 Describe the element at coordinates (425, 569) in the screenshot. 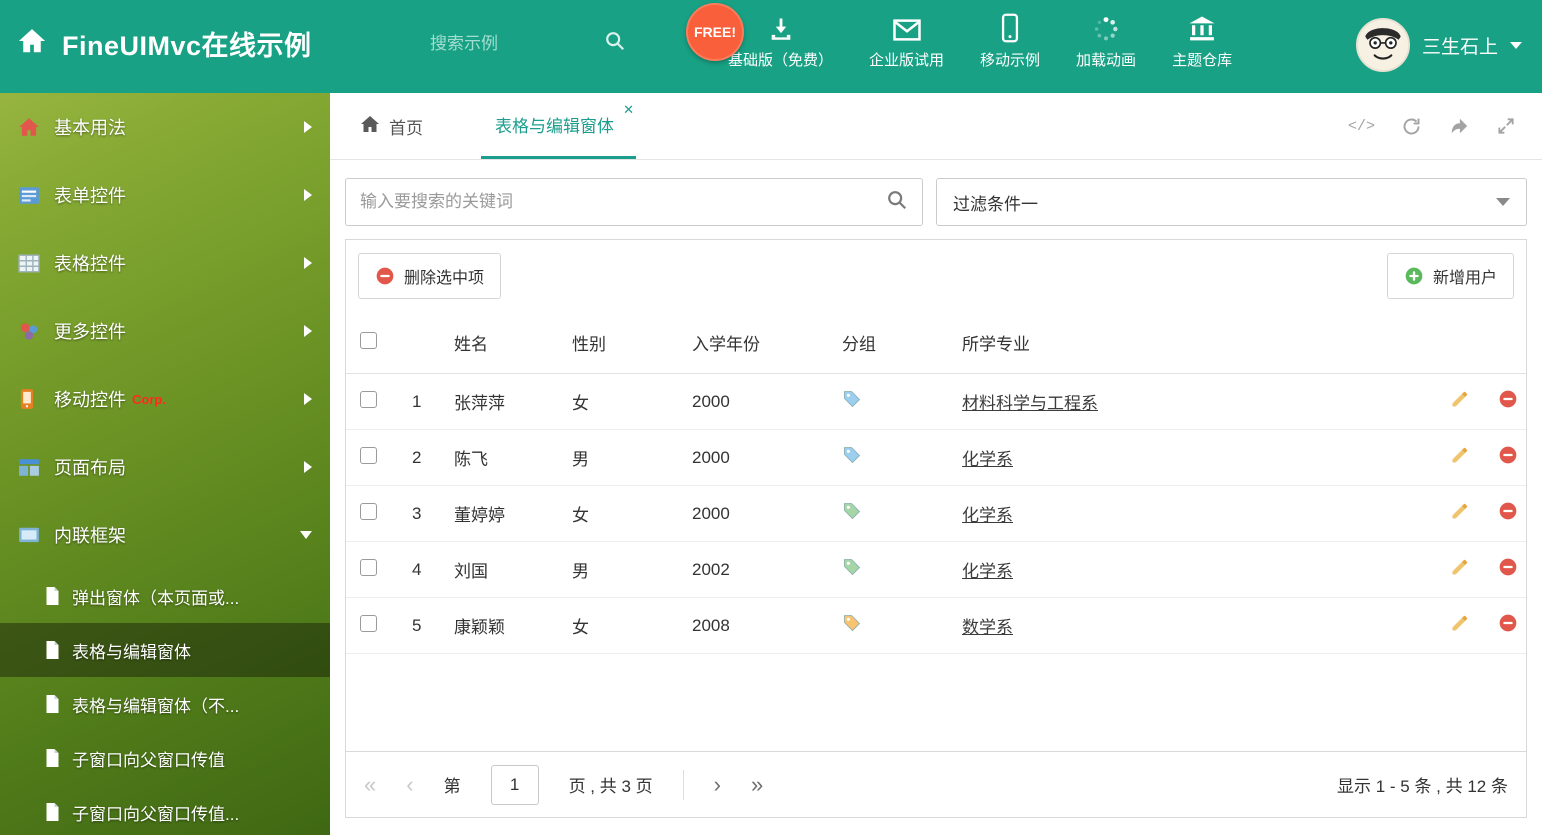

I see `row-number: 4` at that location.